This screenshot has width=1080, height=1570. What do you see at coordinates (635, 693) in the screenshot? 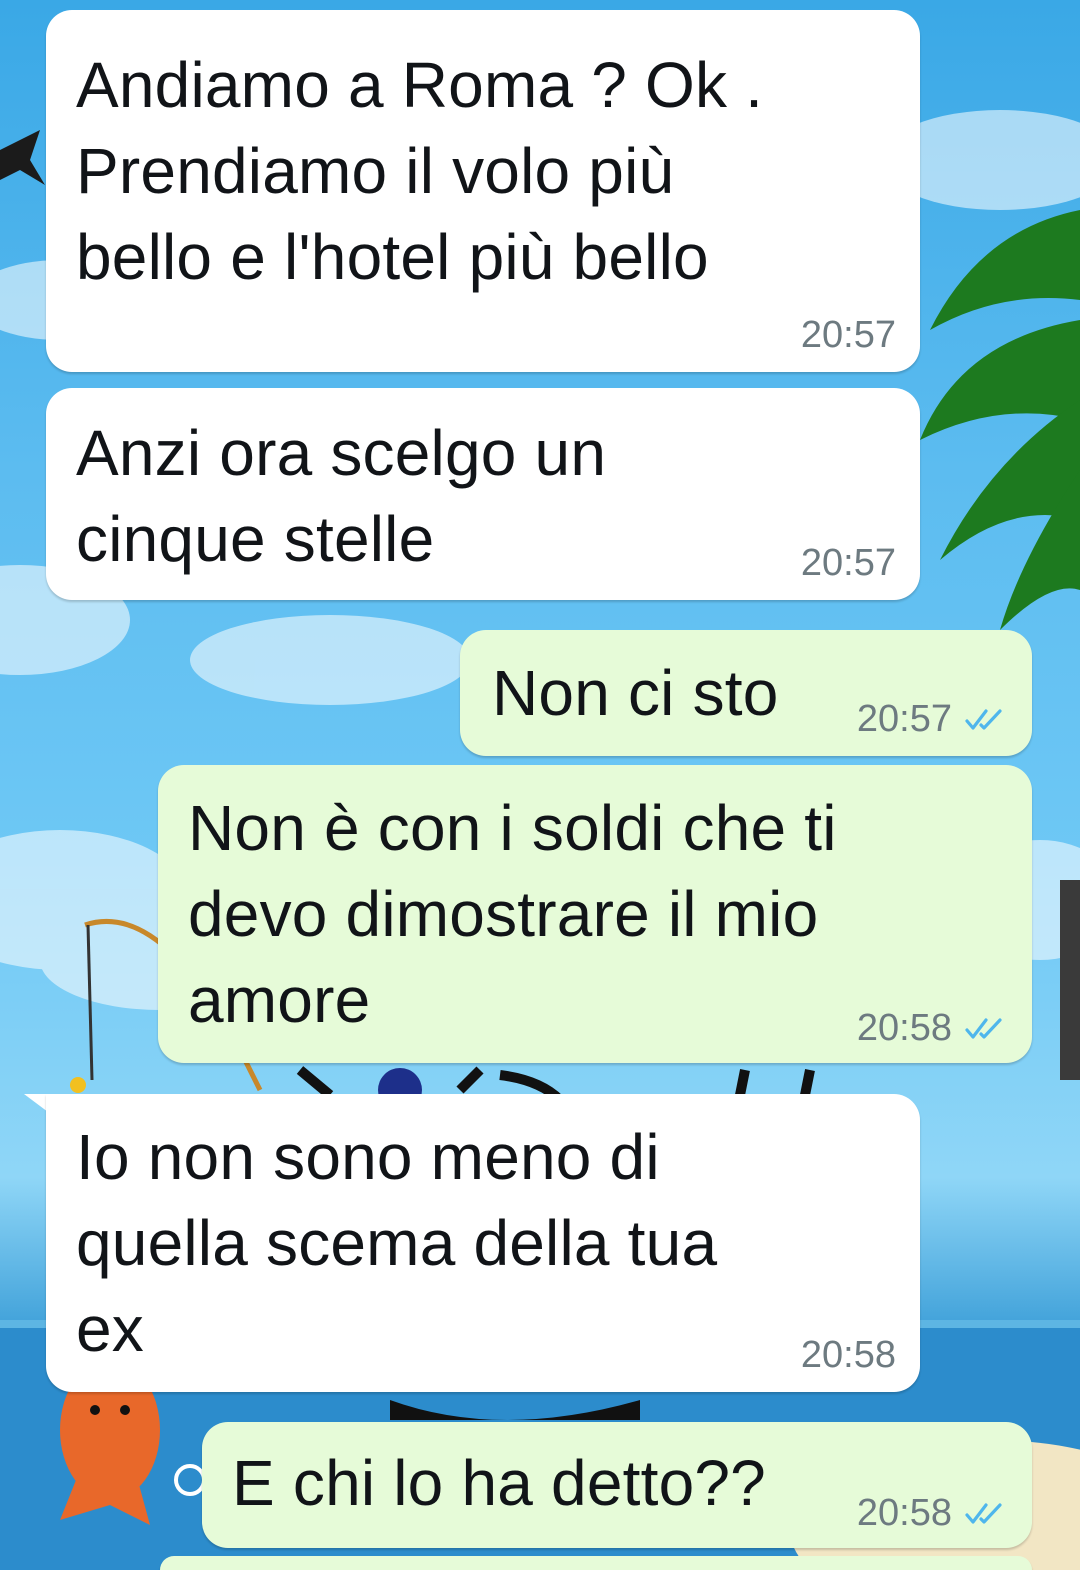
I see `message-text: Non ci sto` at bounding box center [635, 693].